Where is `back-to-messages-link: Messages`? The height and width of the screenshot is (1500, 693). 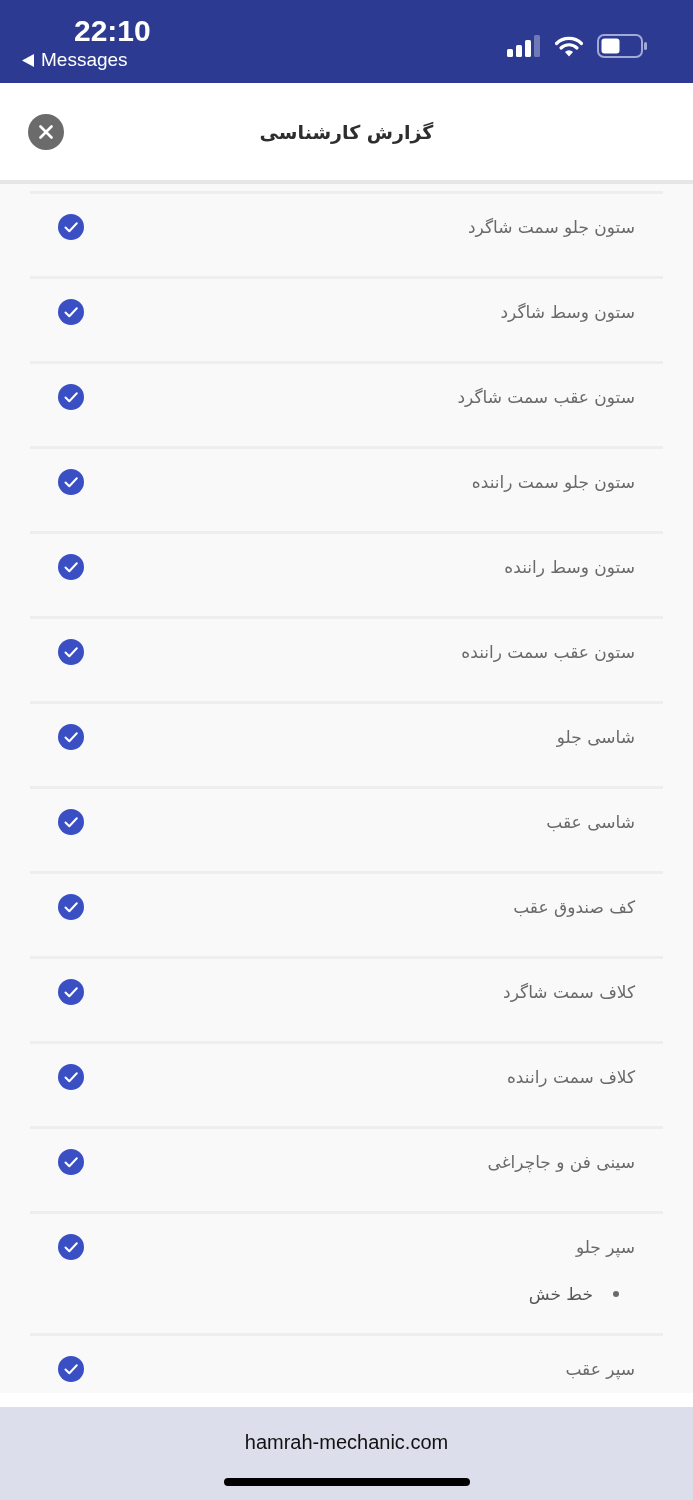 back-to-messages-link: Messages is located at coordinates (75, 60).